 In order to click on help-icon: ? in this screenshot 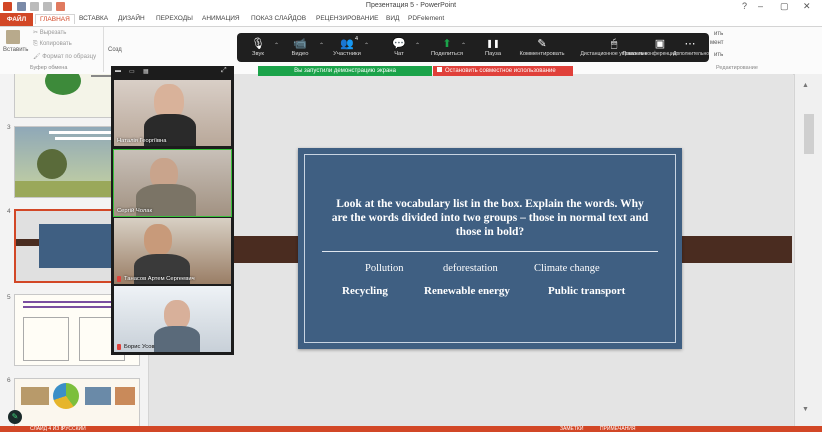, I will do `click(744, 6)`.